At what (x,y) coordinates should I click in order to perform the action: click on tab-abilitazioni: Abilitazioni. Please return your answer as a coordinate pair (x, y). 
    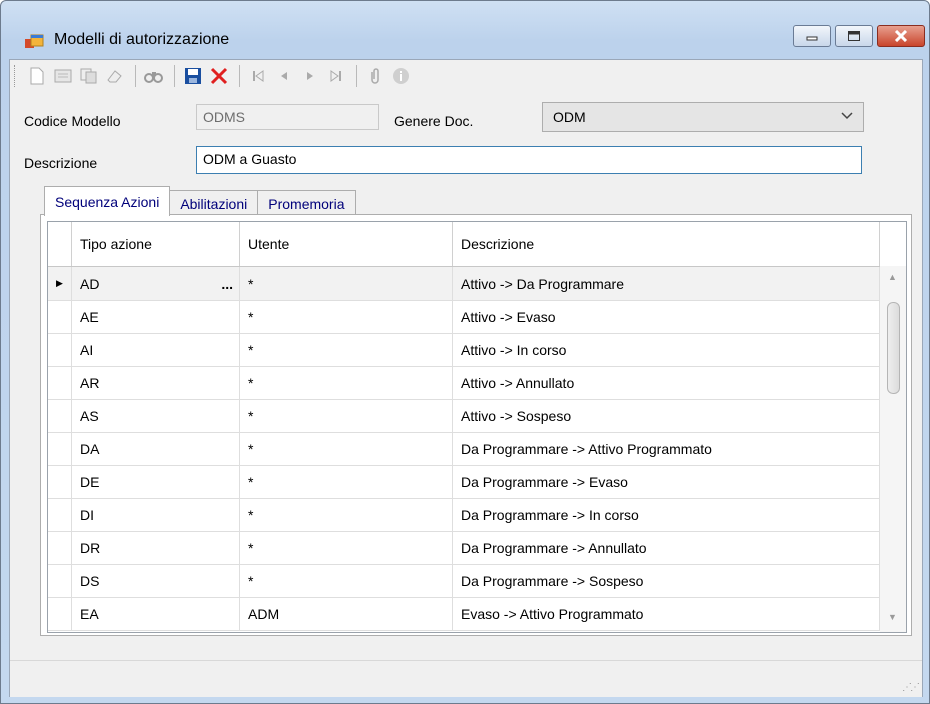
    Looking at the image, I should click on (214, 203).